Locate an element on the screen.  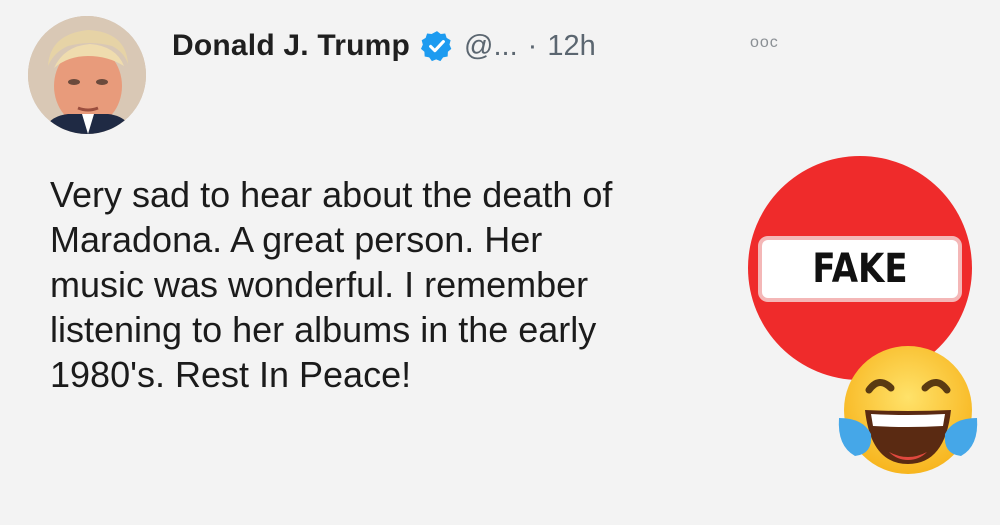
fake-label: FAKE is located at coordinates (860, 269).